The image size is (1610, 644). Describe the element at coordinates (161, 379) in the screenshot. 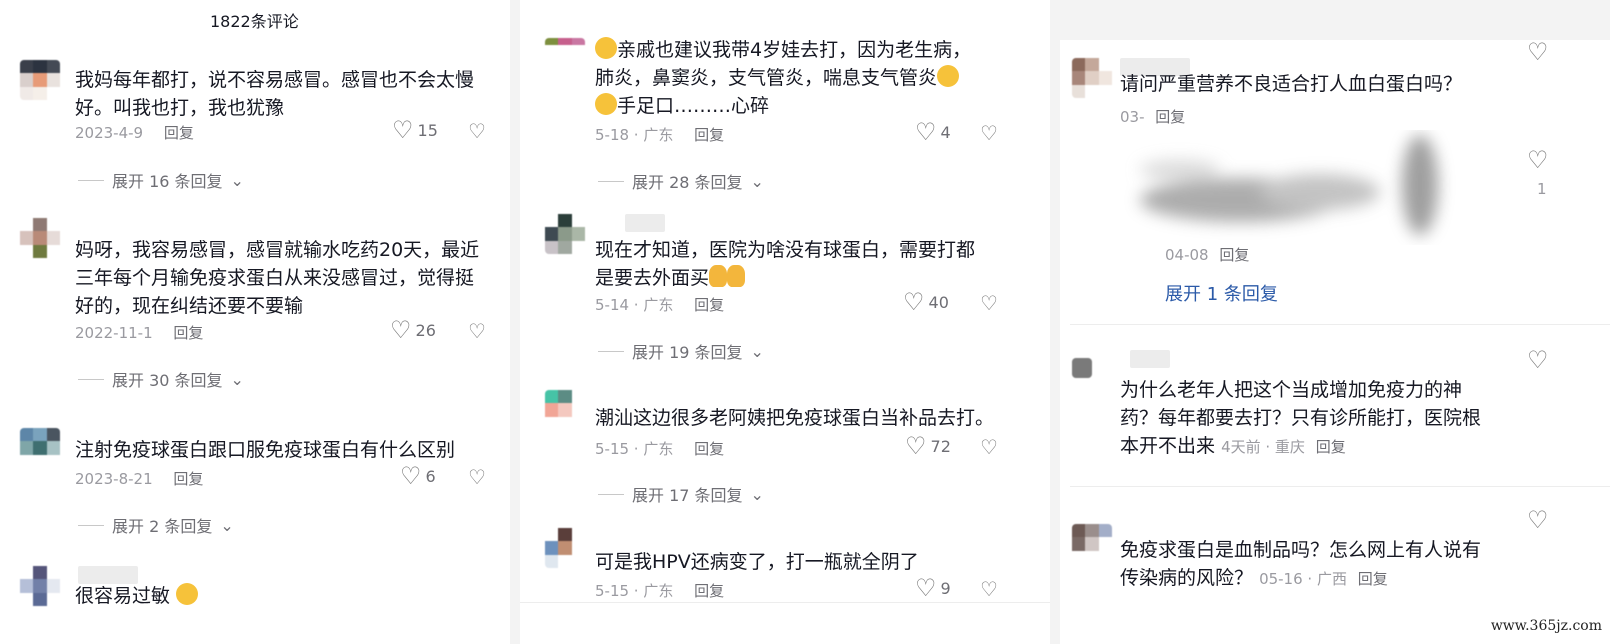

I see `expand-replies-button: 展开 30 条回复 ⌄` at that location.